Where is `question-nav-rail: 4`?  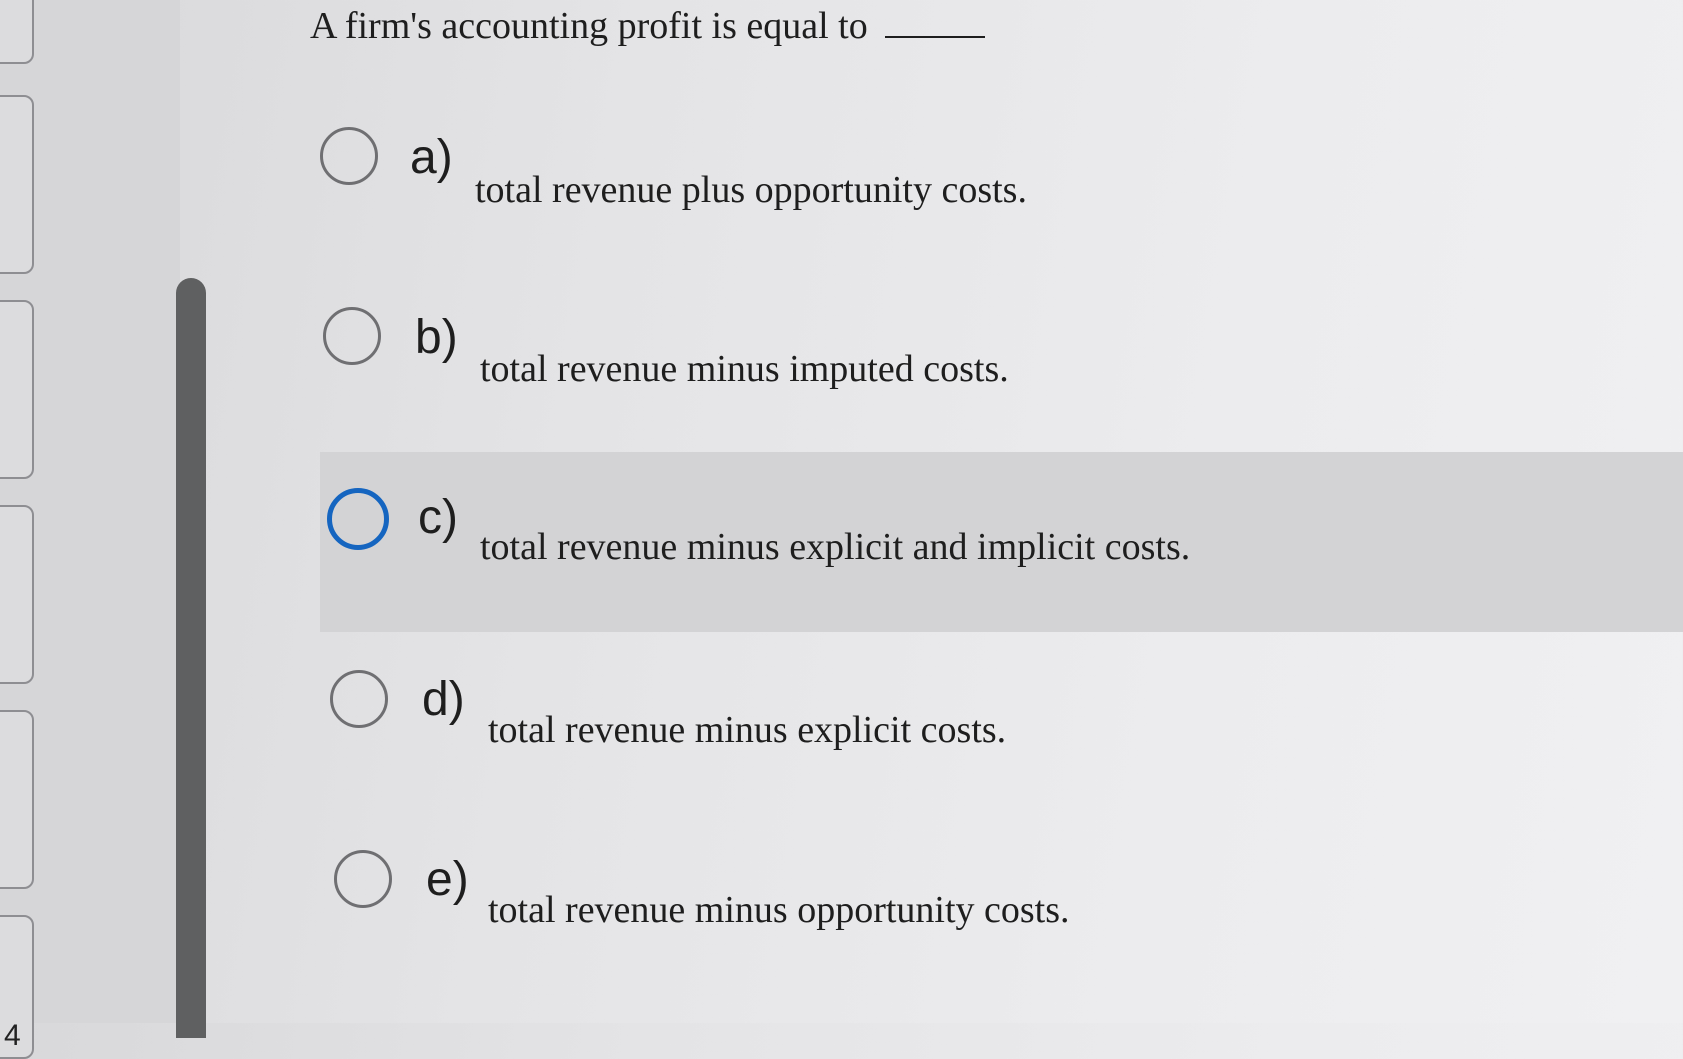 question-nav-rail: 4 is located at coordinates (90, 529).